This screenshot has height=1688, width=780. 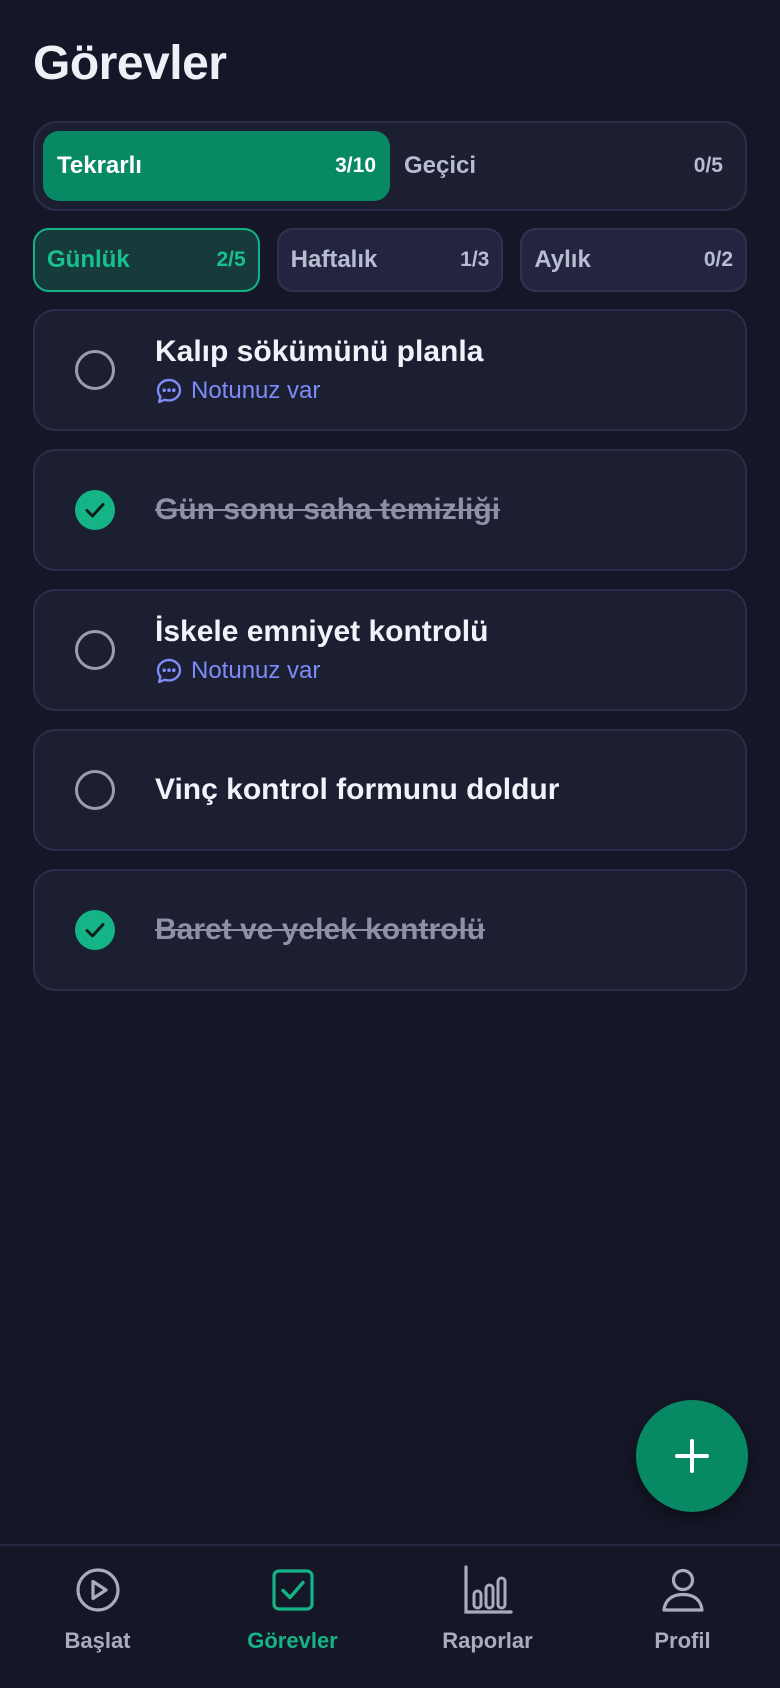 I want to click on task-card: Vinç kontrol formunu doldur, so click(x=390, y=790).